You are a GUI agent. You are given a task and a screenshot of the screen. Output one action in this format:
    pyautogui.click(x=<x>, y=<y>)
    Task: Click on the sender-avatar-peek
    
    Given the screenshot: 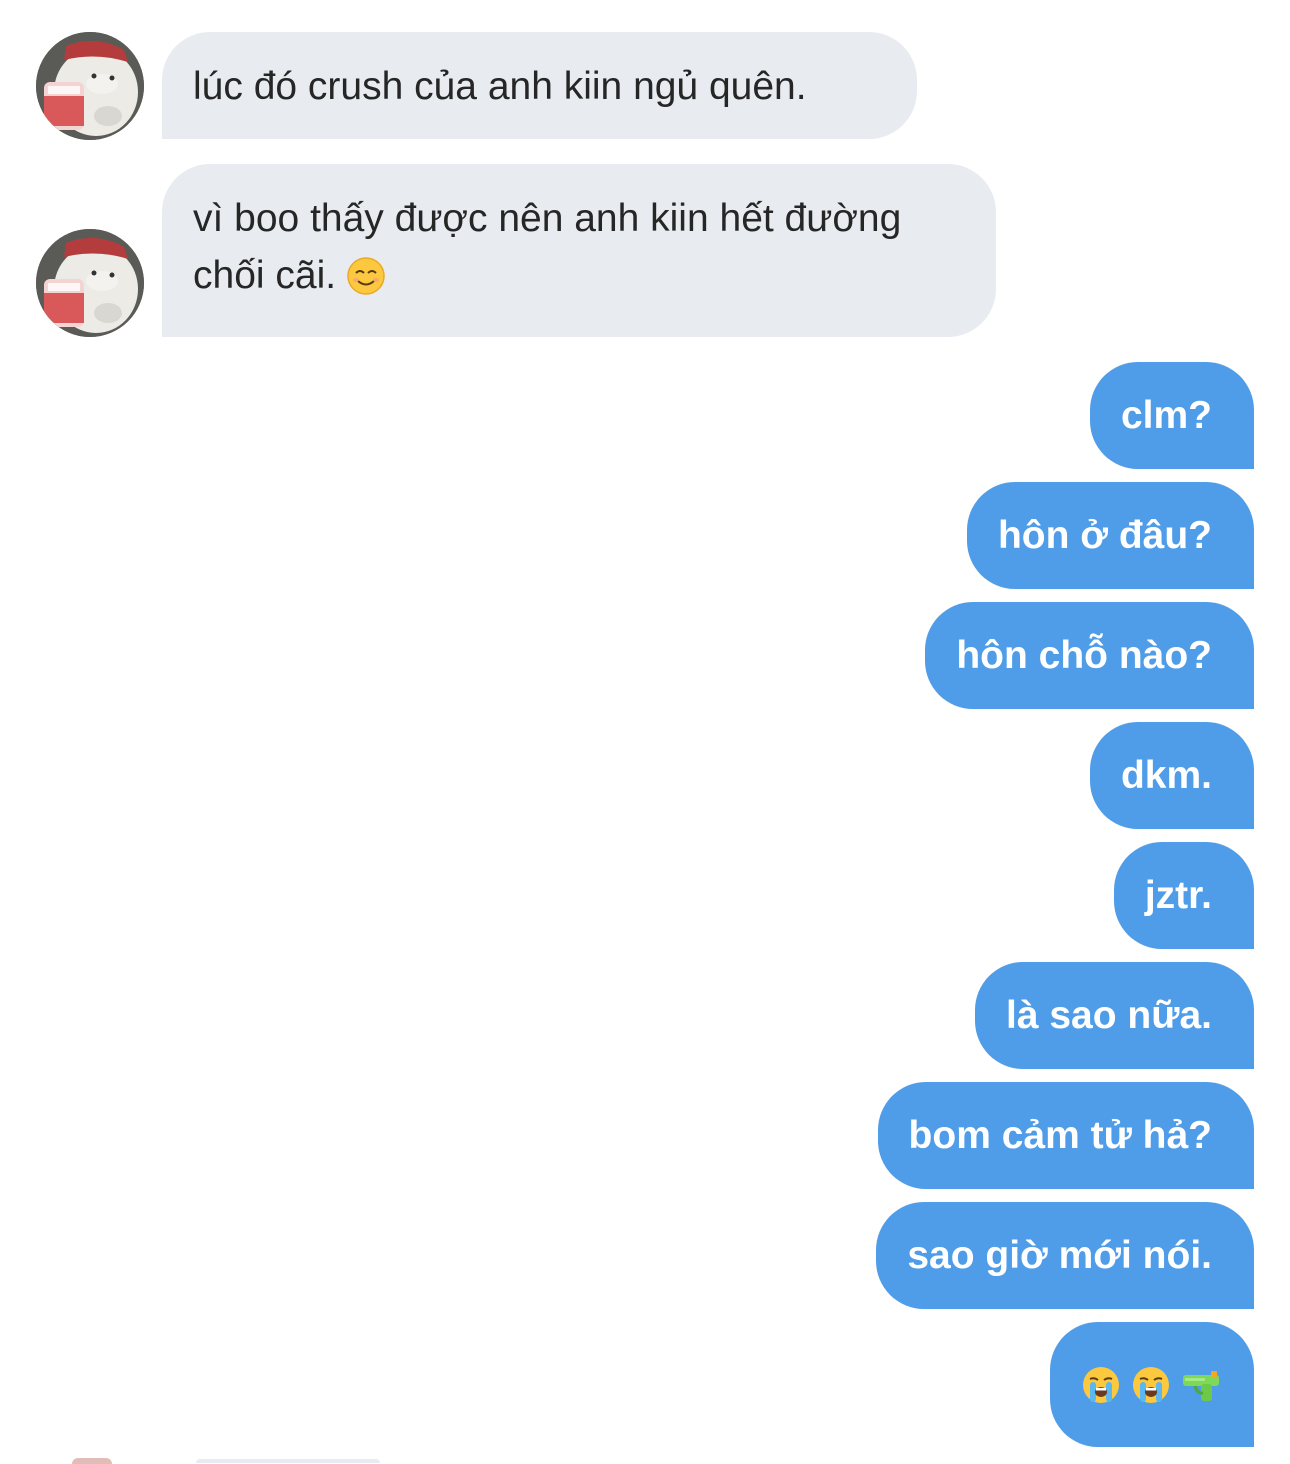 What is the action you would take?
    pyautogui.click(x=92, y=1461)
    